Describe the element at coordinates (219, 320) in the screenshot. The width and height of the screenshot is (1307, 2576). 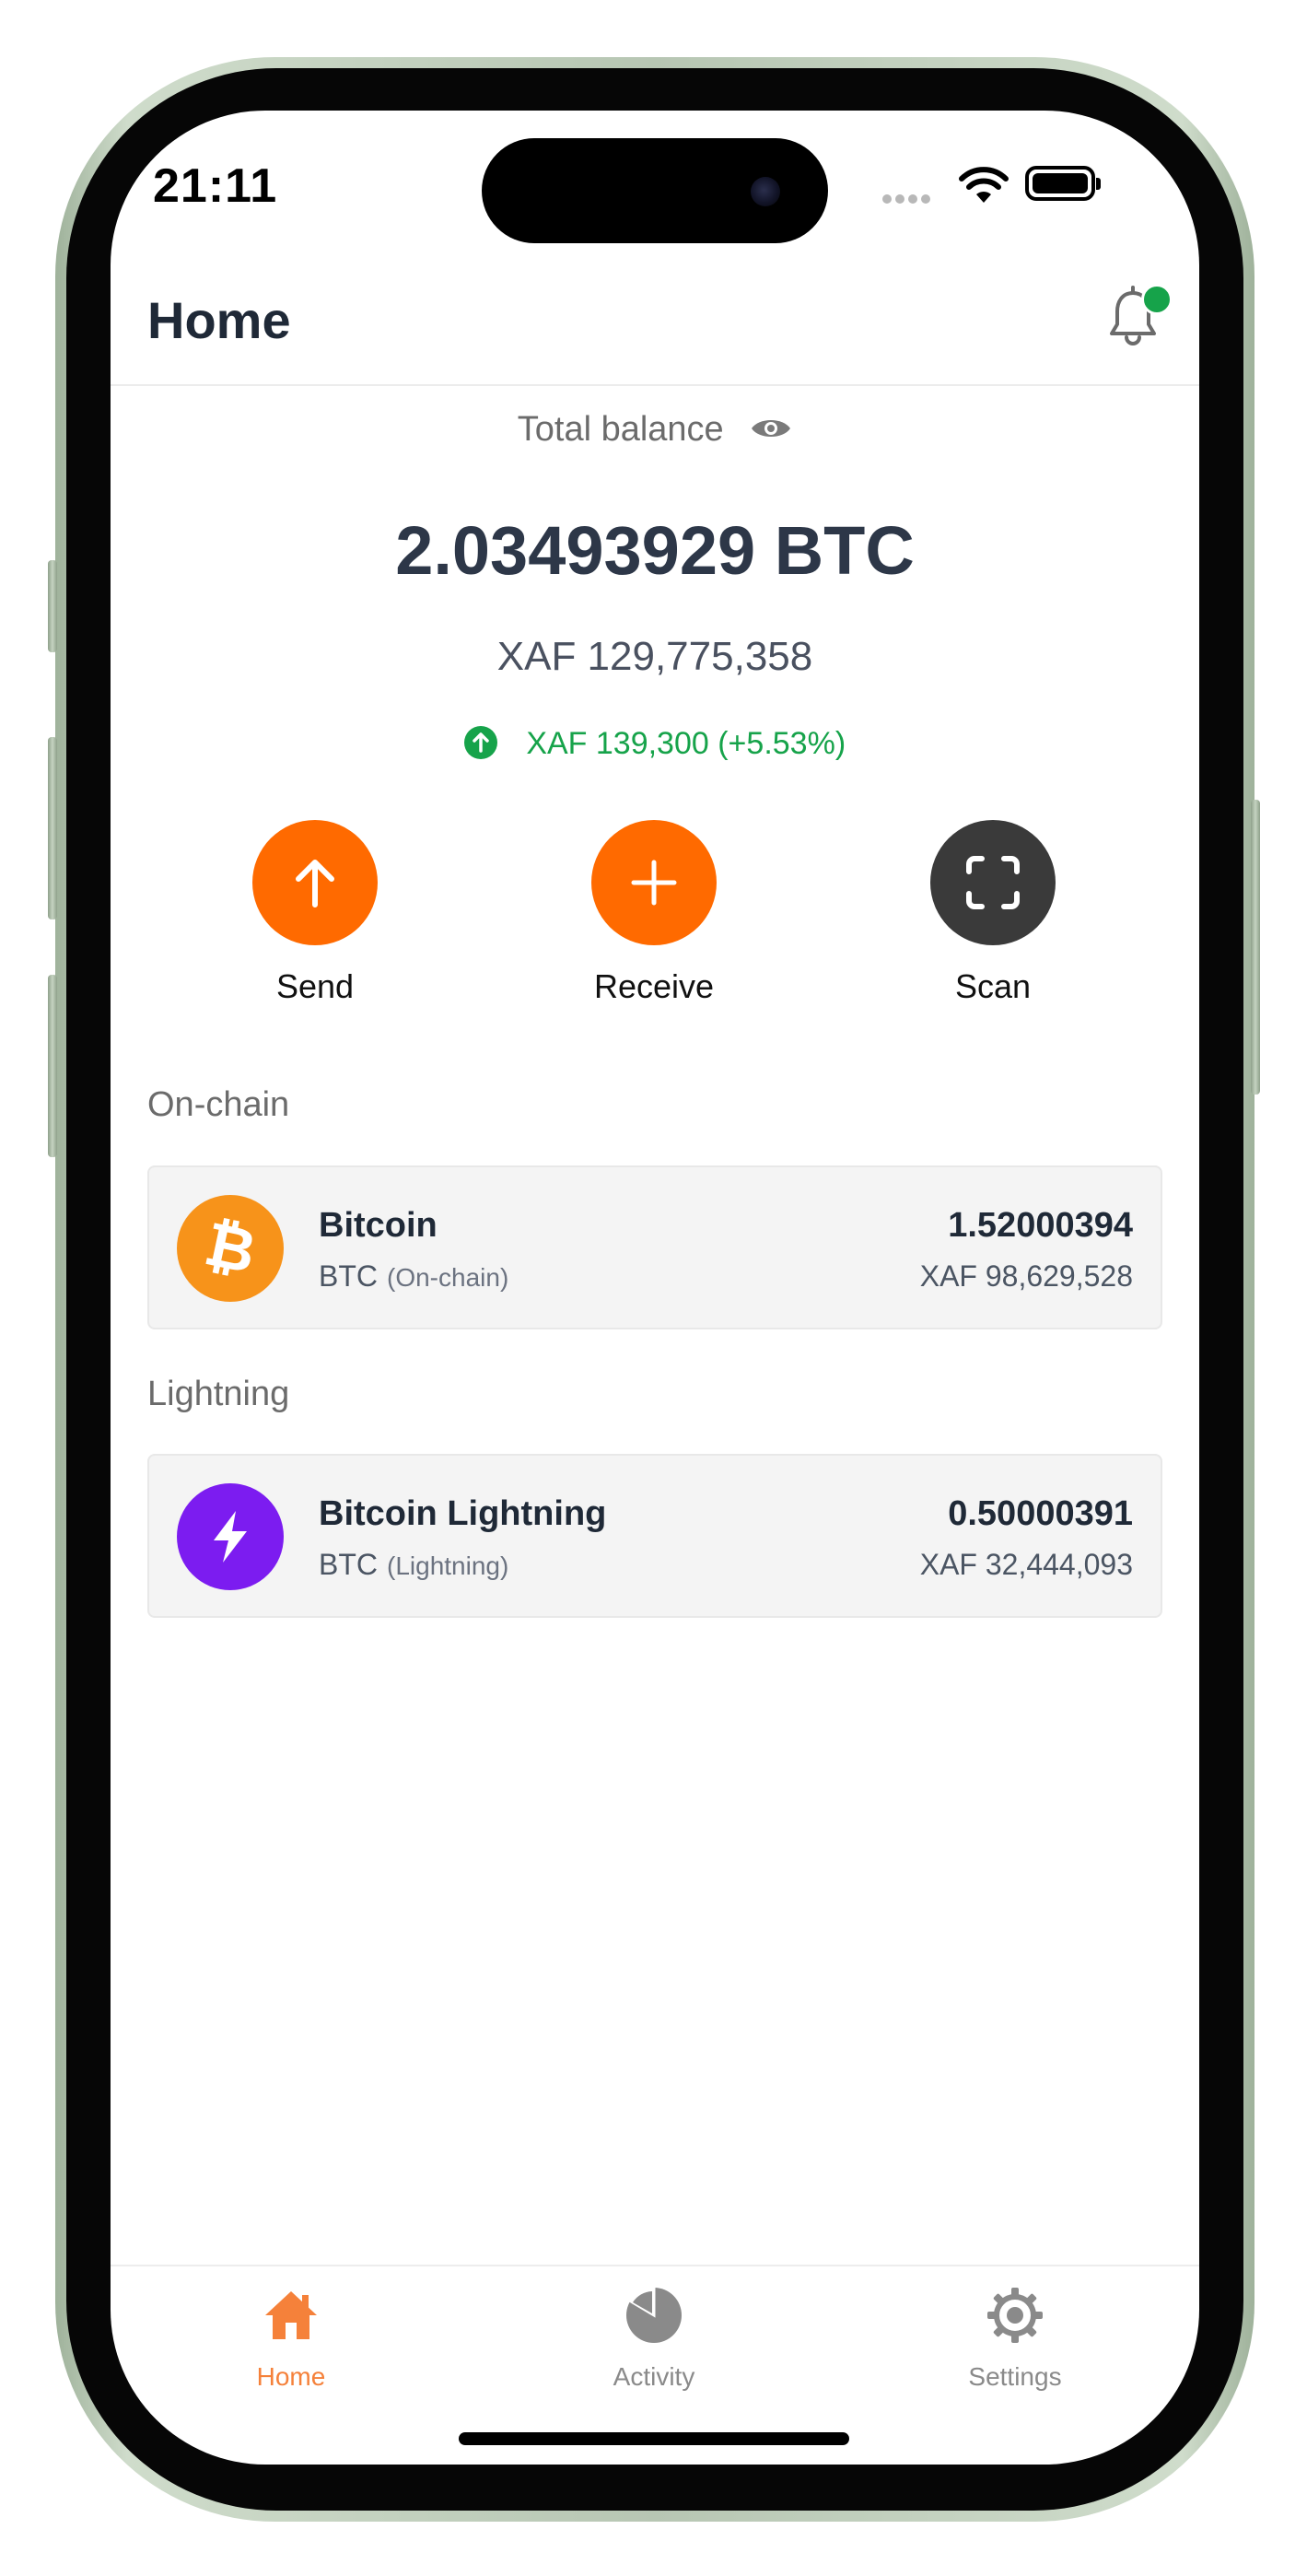
I see `page-title: Home` at that location.